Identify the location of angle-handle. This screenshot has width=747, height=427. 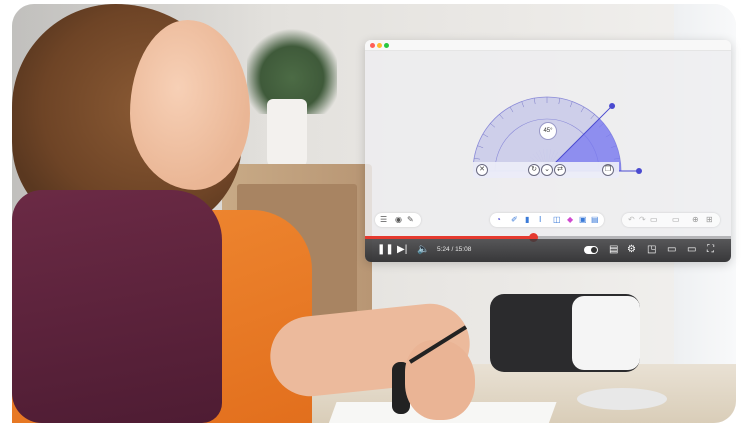
(612, 105).